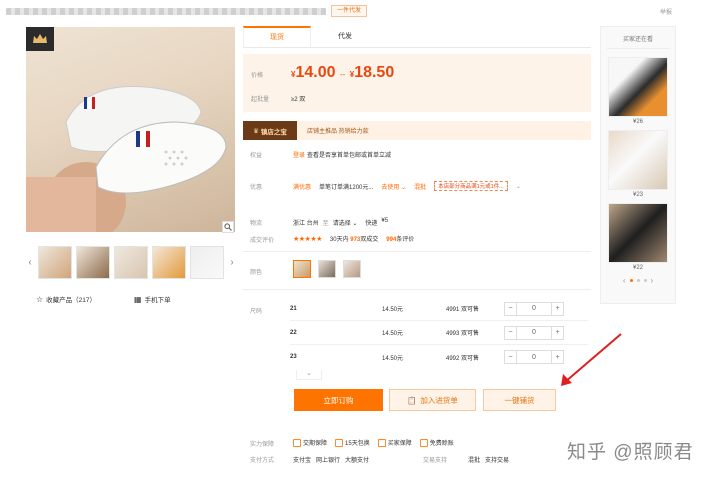 Image resolution: width=720 pixels, height=482 pixels. What do you see at coordinates (349, 156) in the screenshot?
I see `rights-text: 查看是否享首单包邮或首单立减` at bounding box center [349, 156].